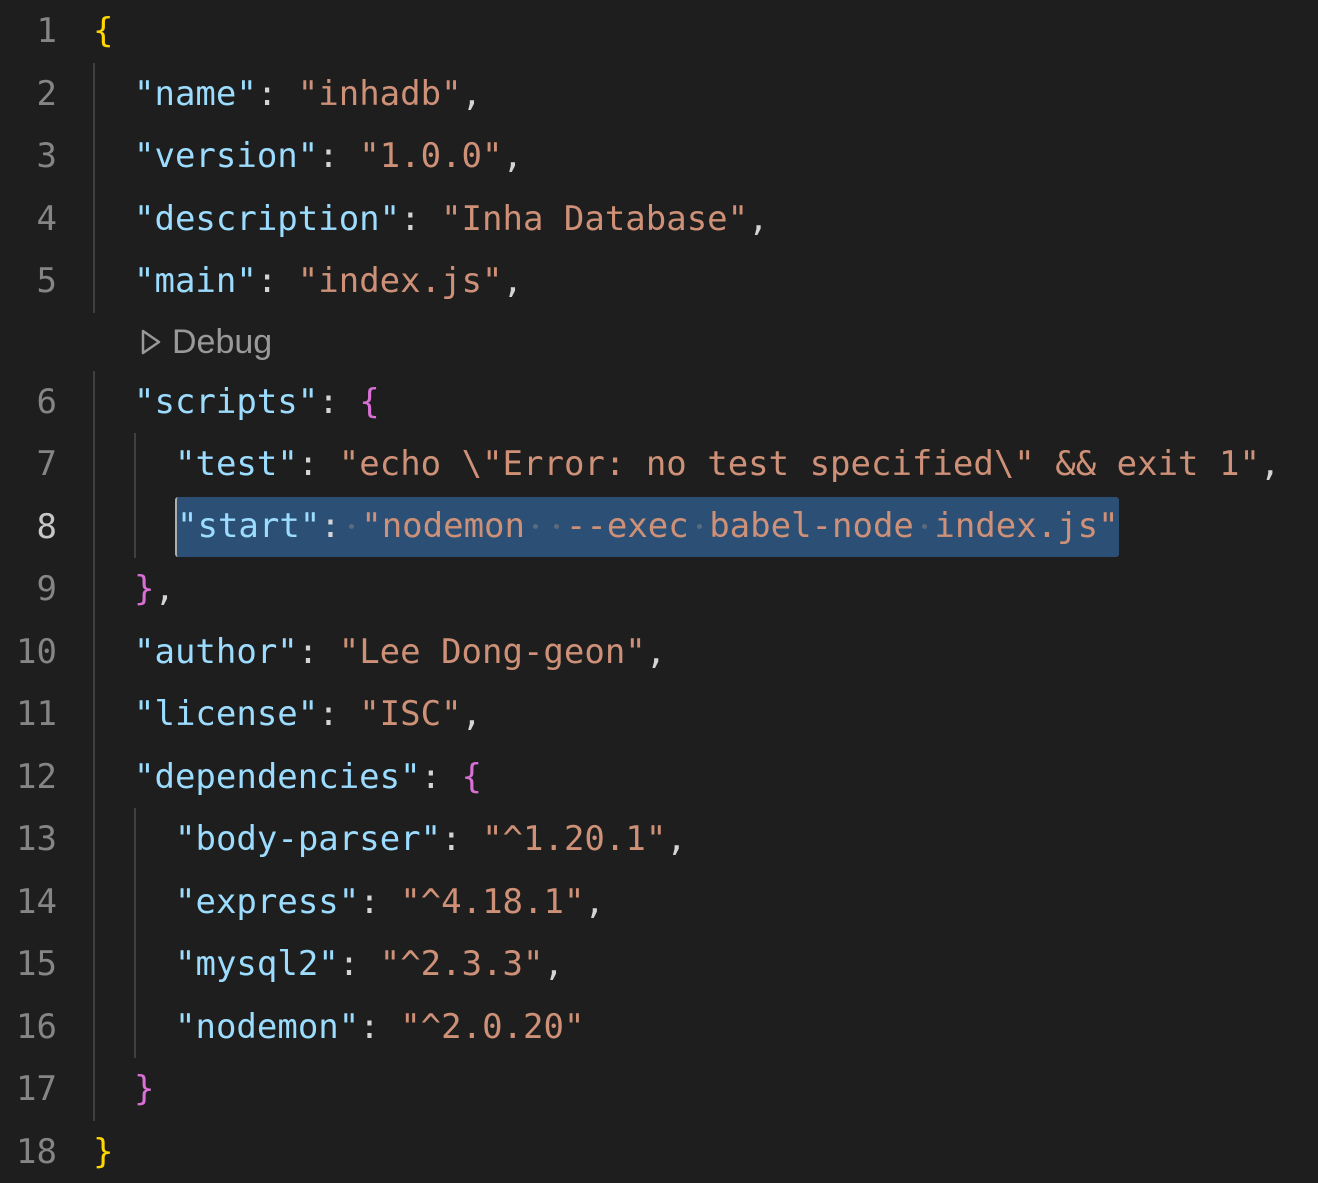 The width and height of the screenshot is (1318, 1183). I want to click on line-number: 16, so click(28, 1027).